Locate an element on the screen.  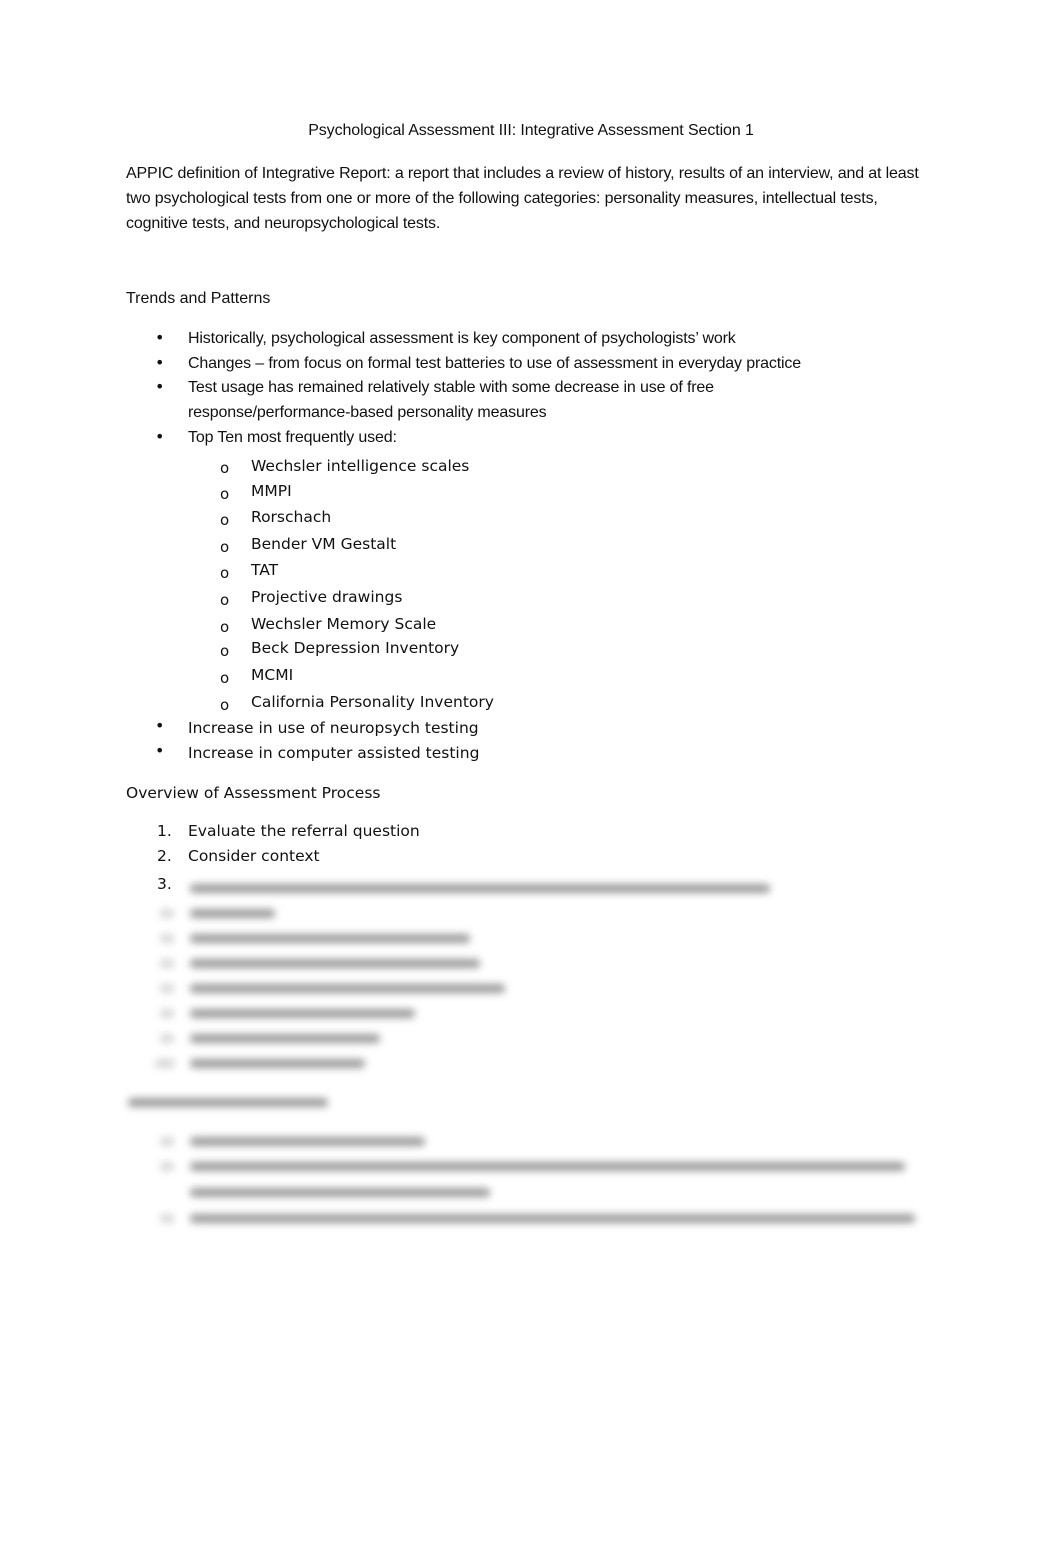
list-item: Increase in use of neuropsych testing is located at coordinates (333, 728).